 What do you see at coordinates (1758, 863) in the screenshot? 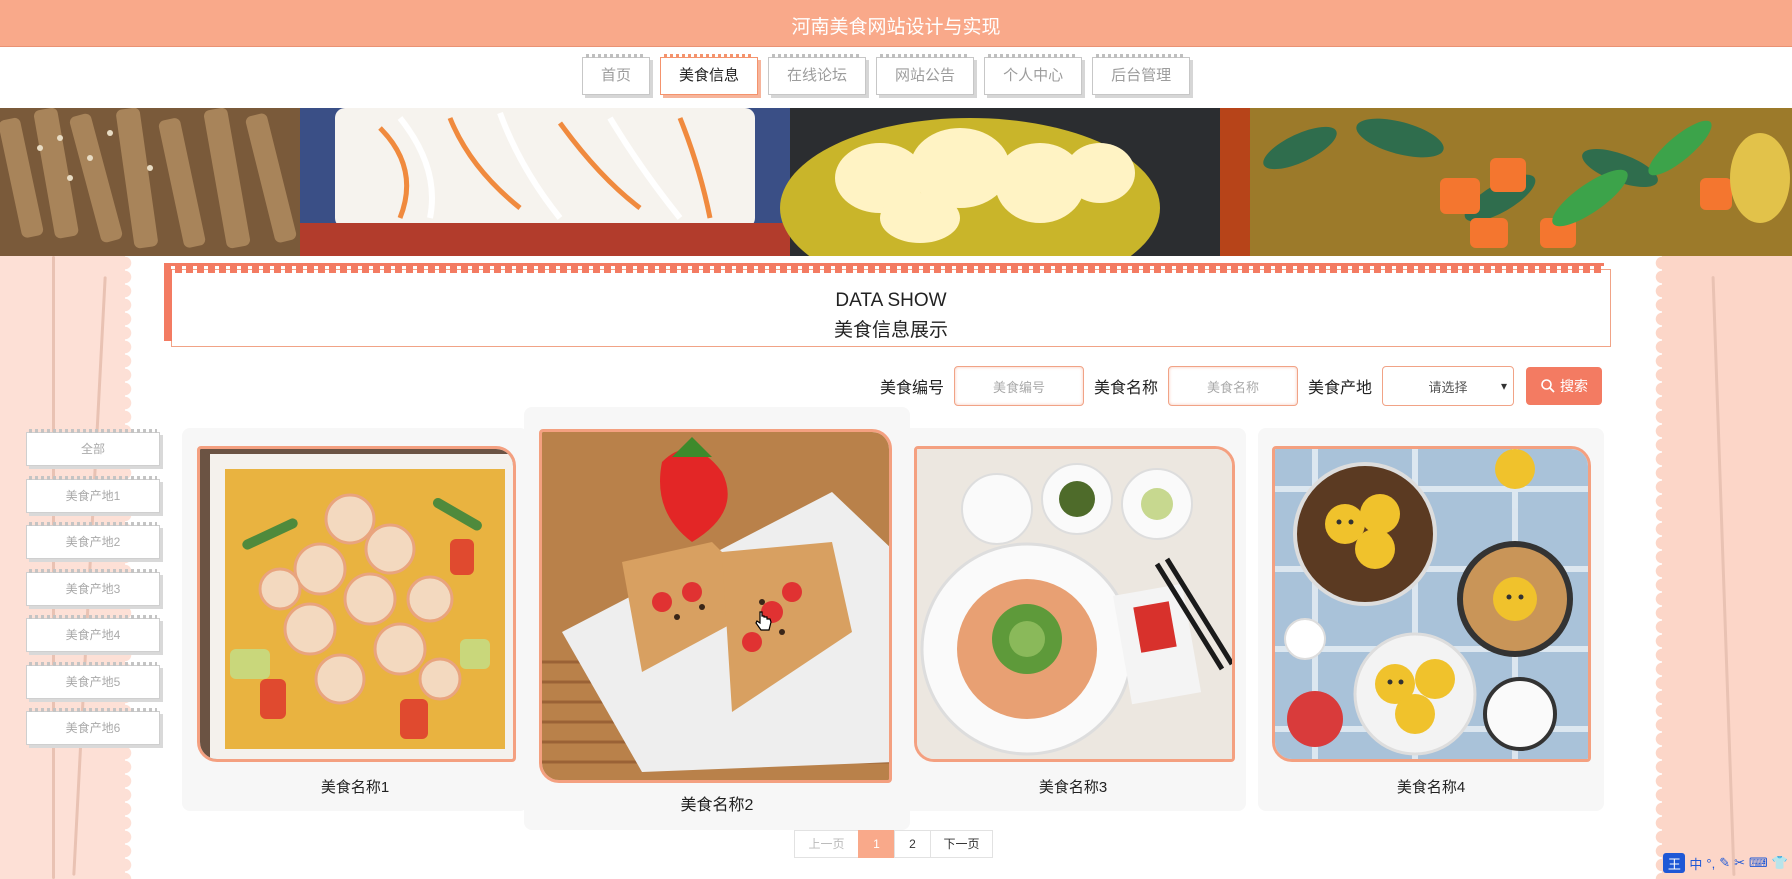
I see `ime-keyboard-icon: ⌨` at bounding box center [1758, 863].